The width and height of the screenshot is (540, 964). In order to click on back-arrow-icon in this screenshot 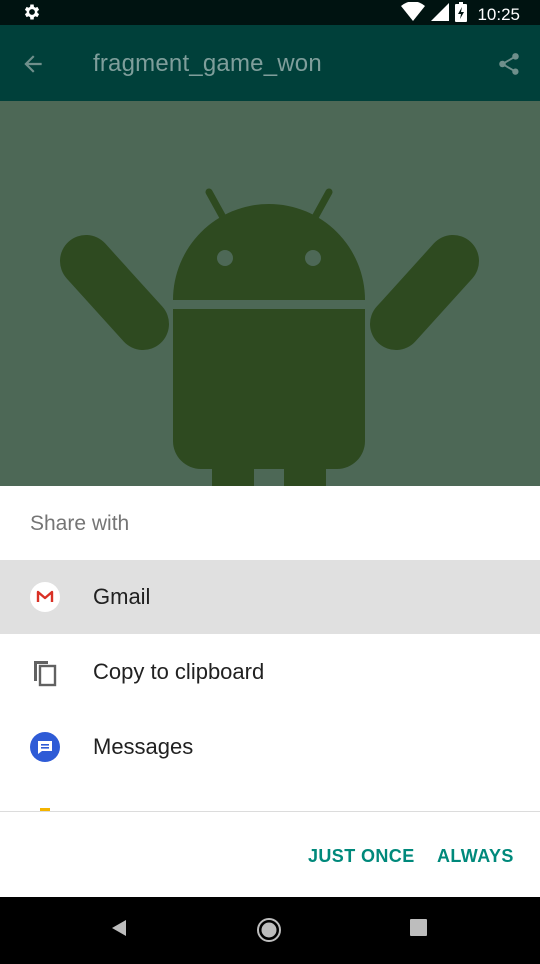, I will do `click(33, 66)`.